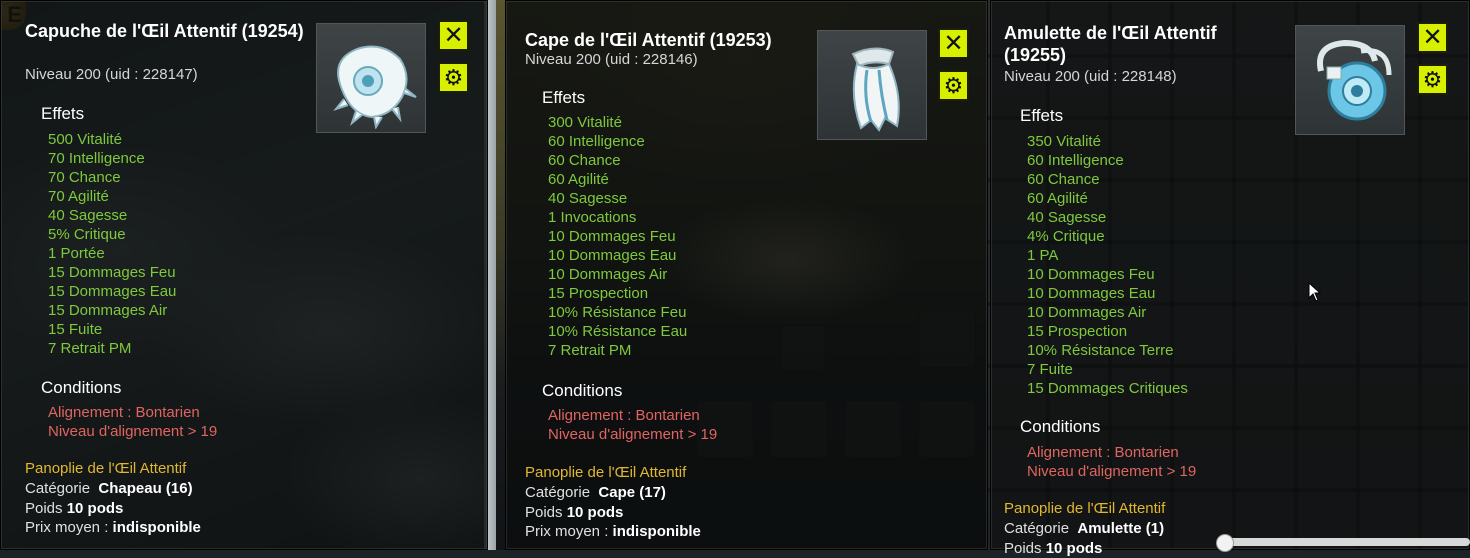 The height and width of the screenshot is (558, 1470). I want to click on item-level: Niveau 200 (uid : 228147), so click(111, 74).